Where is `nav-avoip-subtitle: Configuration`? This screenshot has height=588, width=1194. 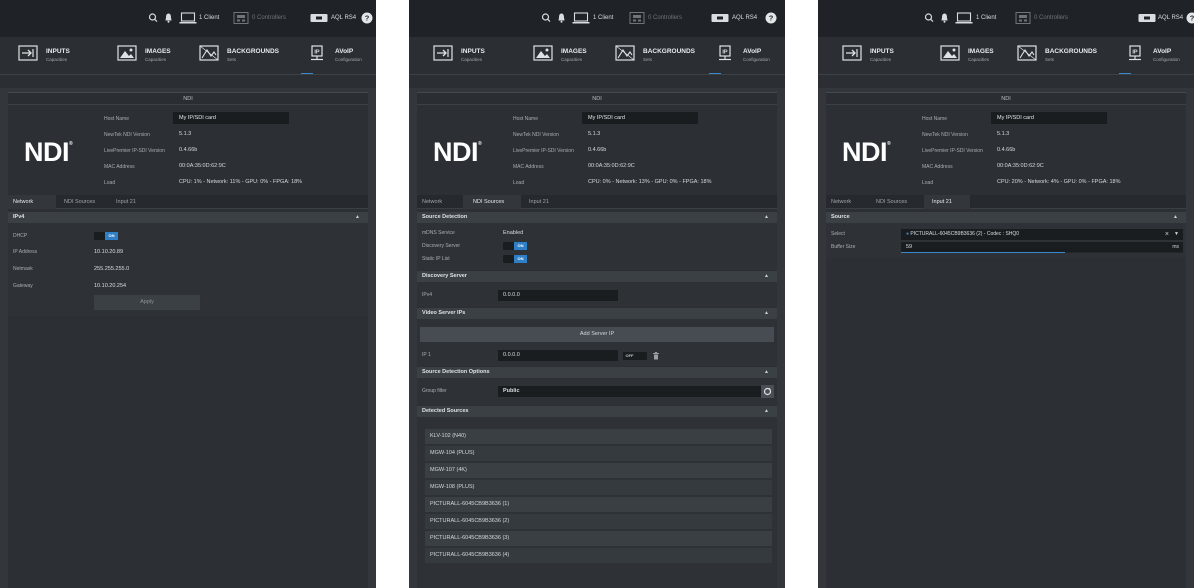
nav-avoip-subtitle: Configuration is located at coordinates (1166, 59).